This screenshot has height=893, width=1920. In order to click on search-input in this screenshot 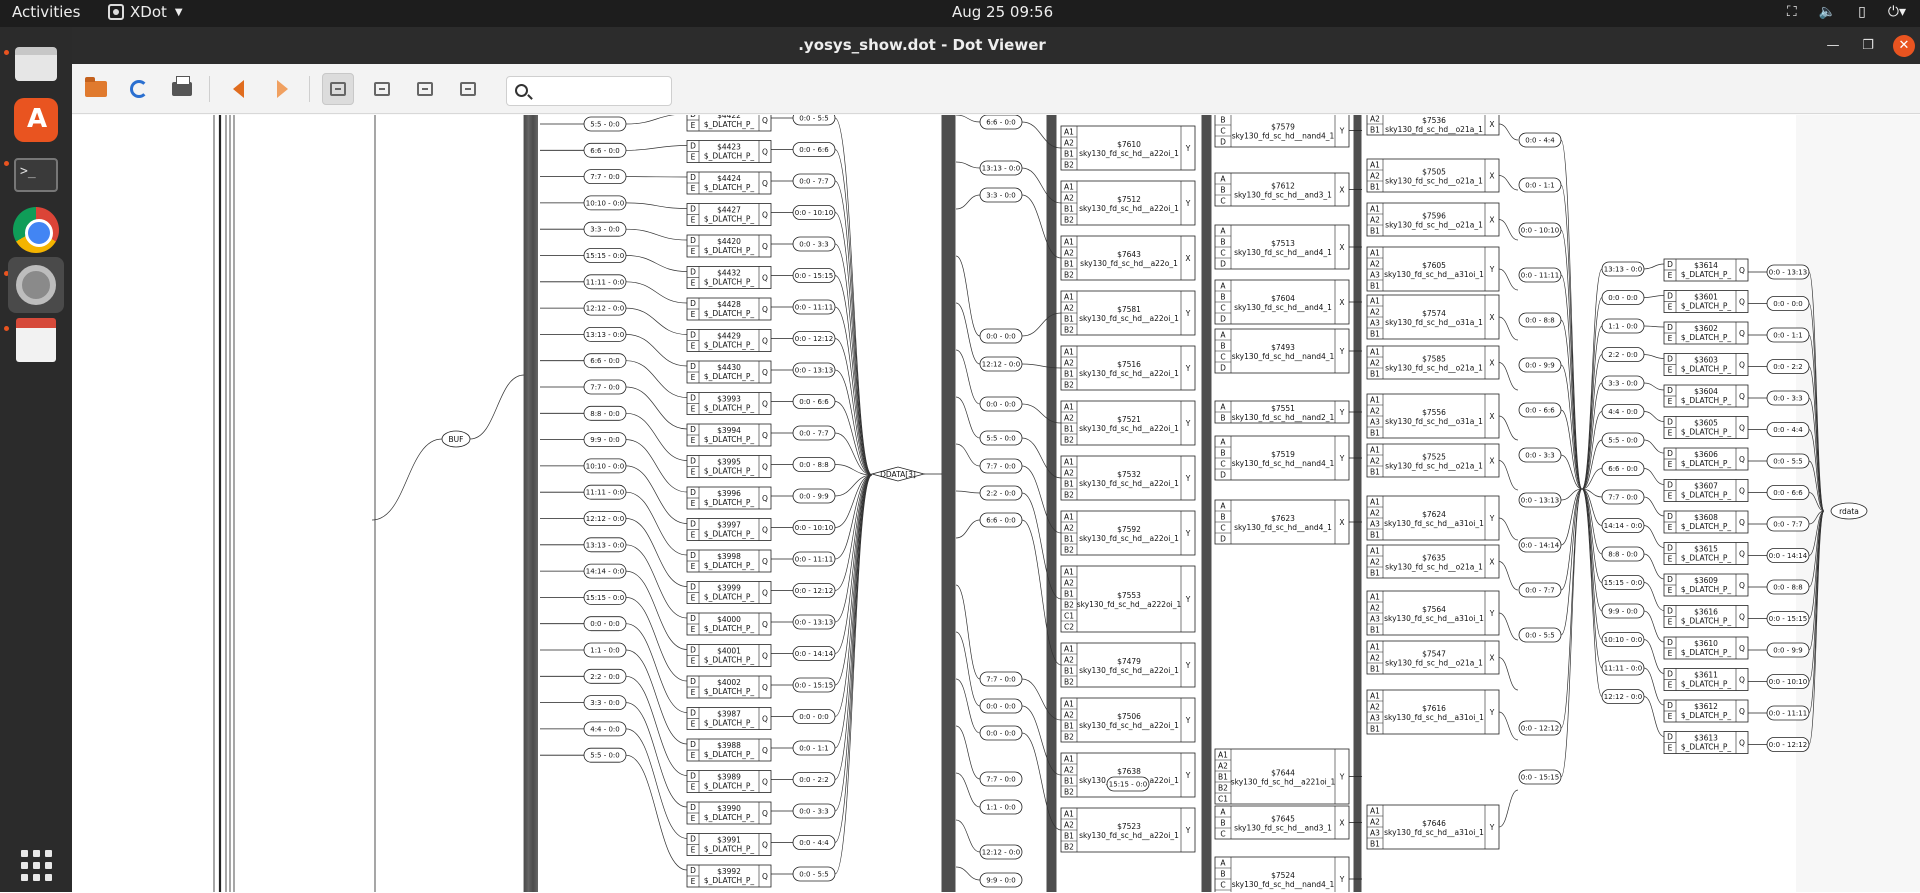, I will do `click(600, 91)`.